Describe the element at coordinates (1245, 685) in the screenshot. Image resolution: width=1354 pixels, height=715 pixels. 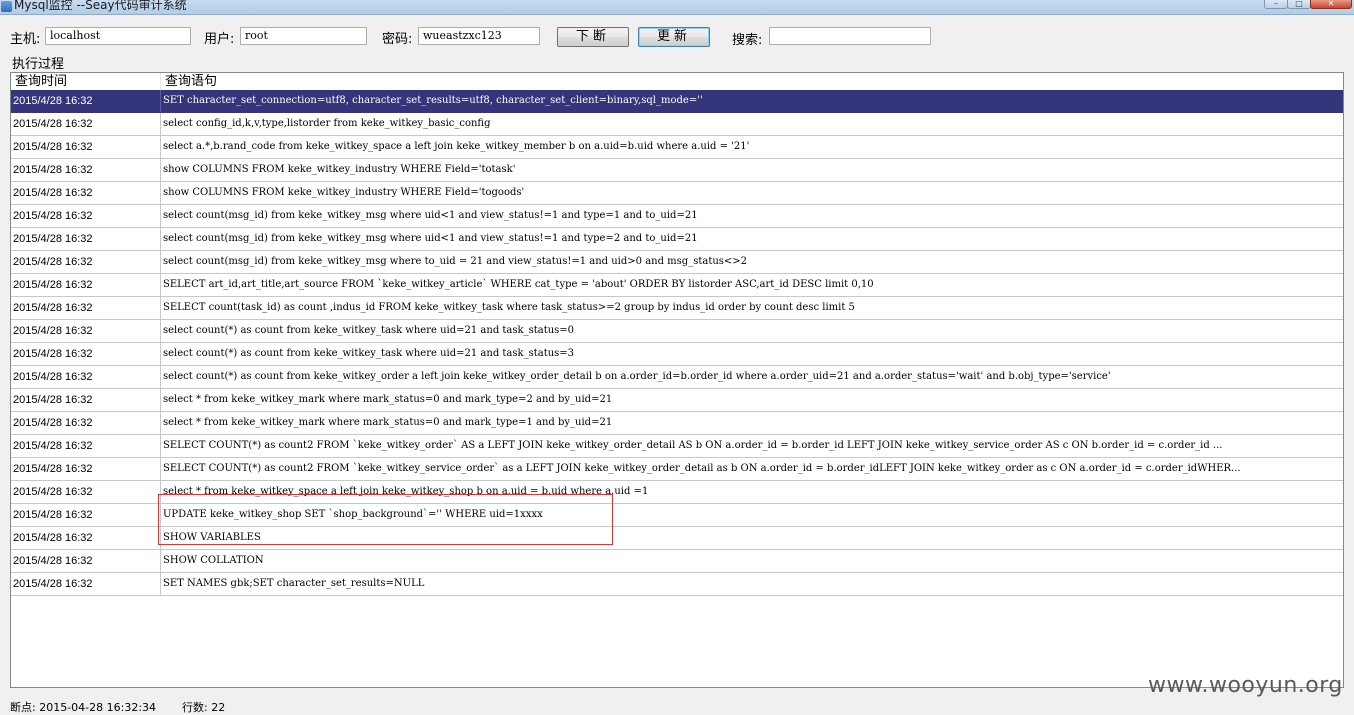
I see `watermark: www.wooyun.org` at that location.